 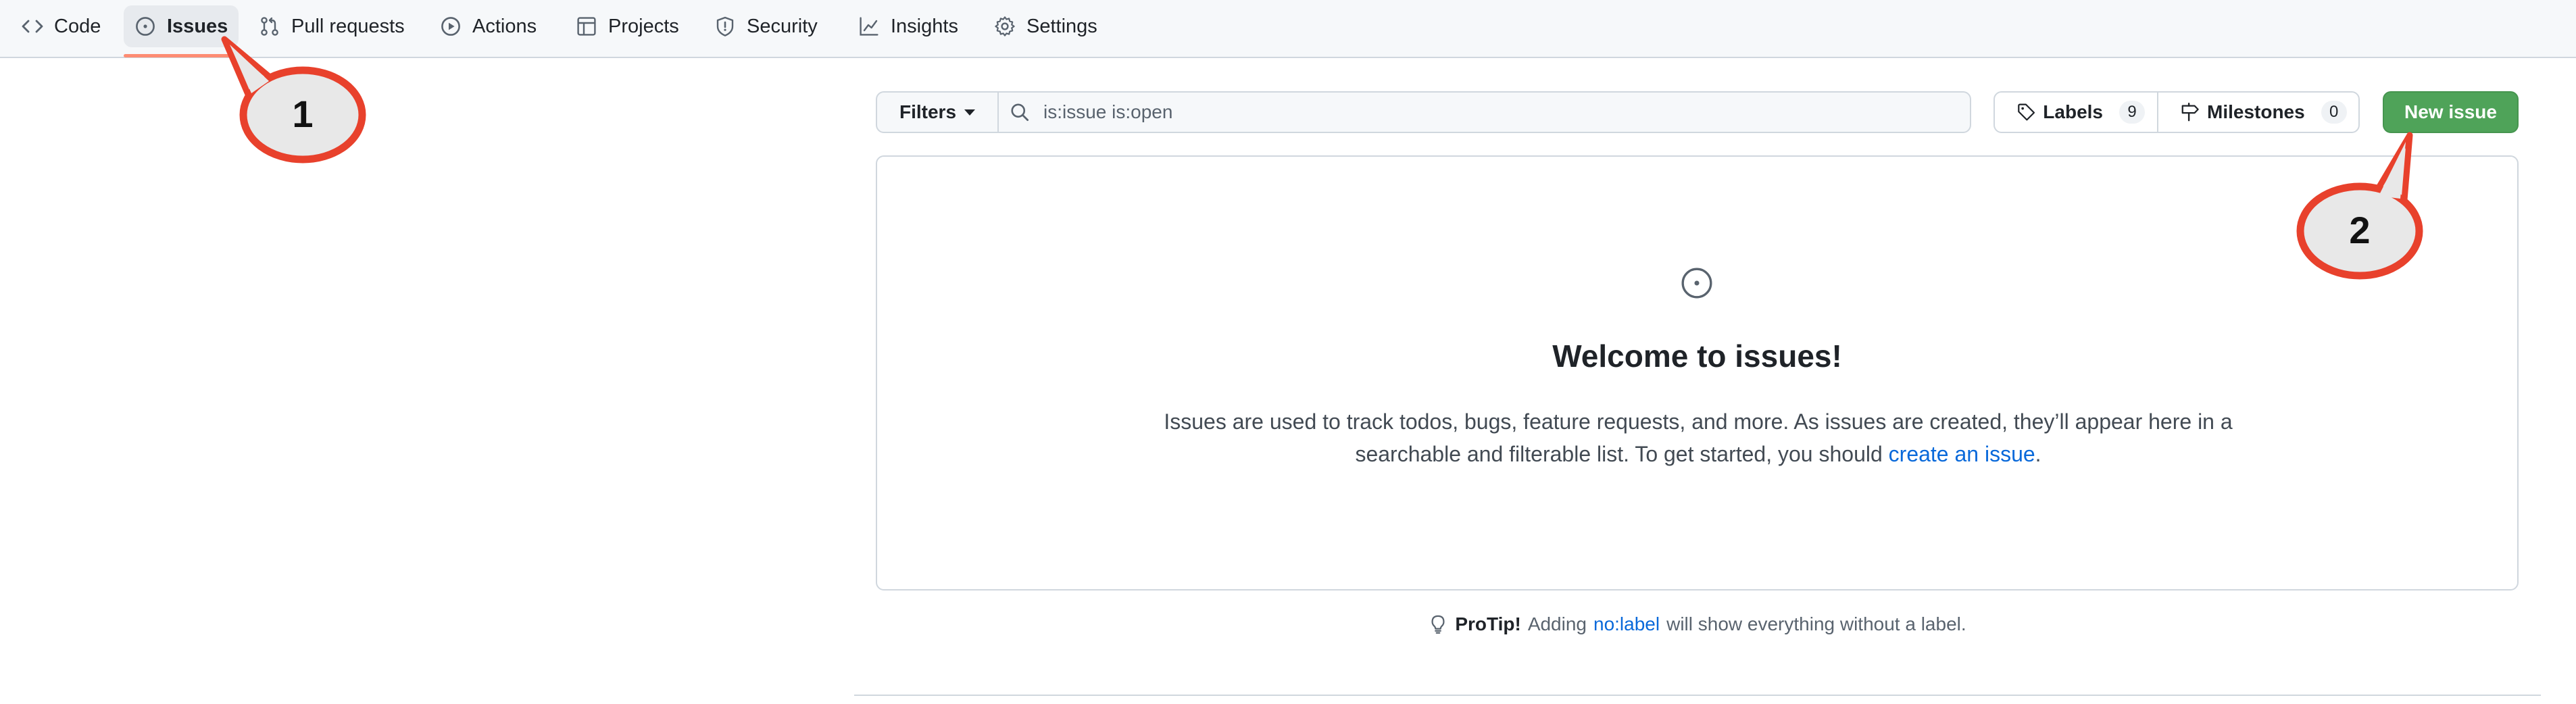 I want to click on search-icon, so click(x=1020, y=112).